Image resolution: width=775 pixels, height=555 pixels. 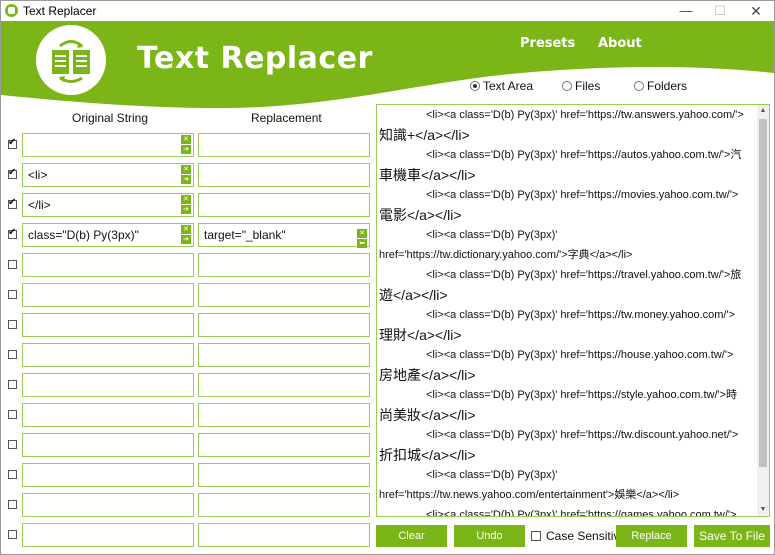 I want to click on row-mini-buttons: ✕ ➔, so click(x=186, y=145).